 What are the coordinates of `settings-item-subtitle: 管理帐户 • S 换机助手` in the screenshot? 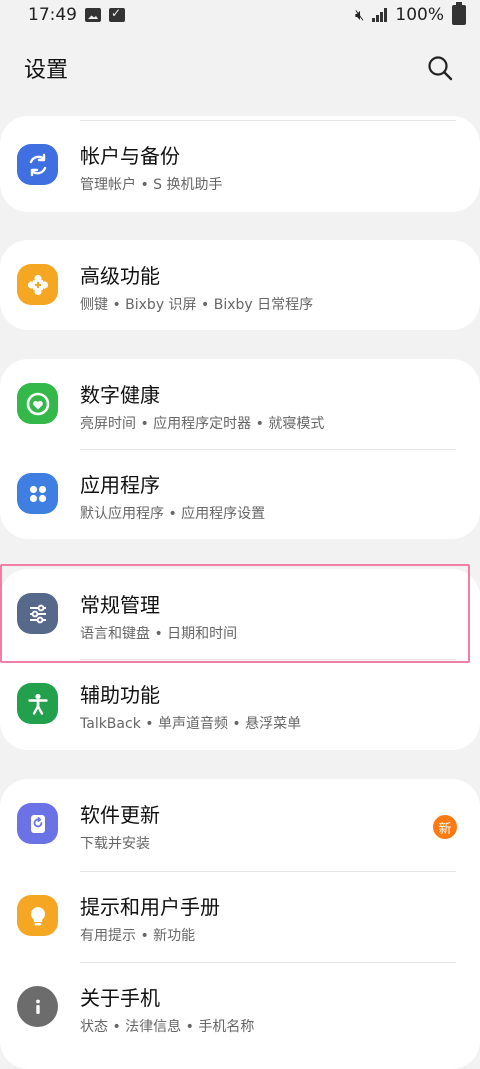 It's located at (151, 185).